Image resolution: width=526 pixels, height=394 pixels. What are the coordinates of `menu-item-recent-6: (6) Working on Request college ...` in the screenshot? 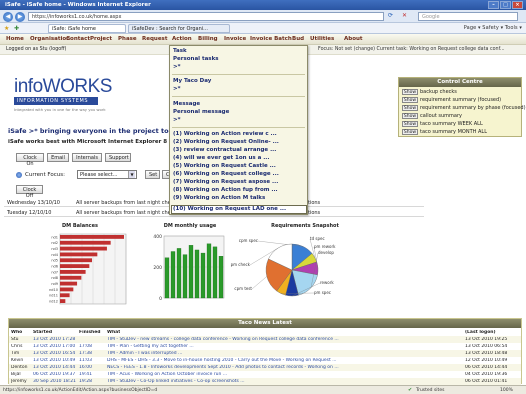 It's located at (226, 174).